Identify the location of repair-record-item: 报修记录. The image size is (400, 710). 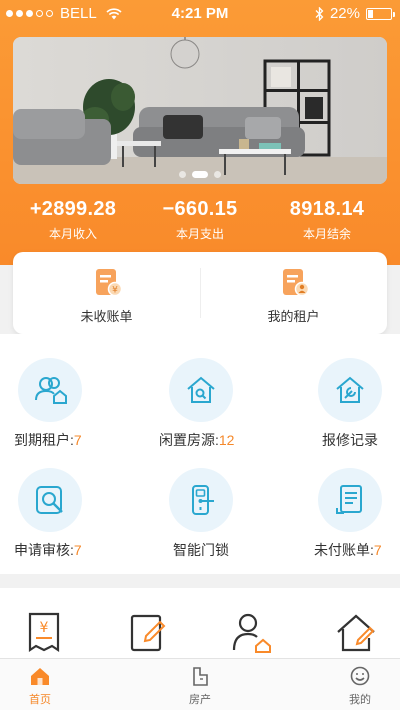
(345, 391).